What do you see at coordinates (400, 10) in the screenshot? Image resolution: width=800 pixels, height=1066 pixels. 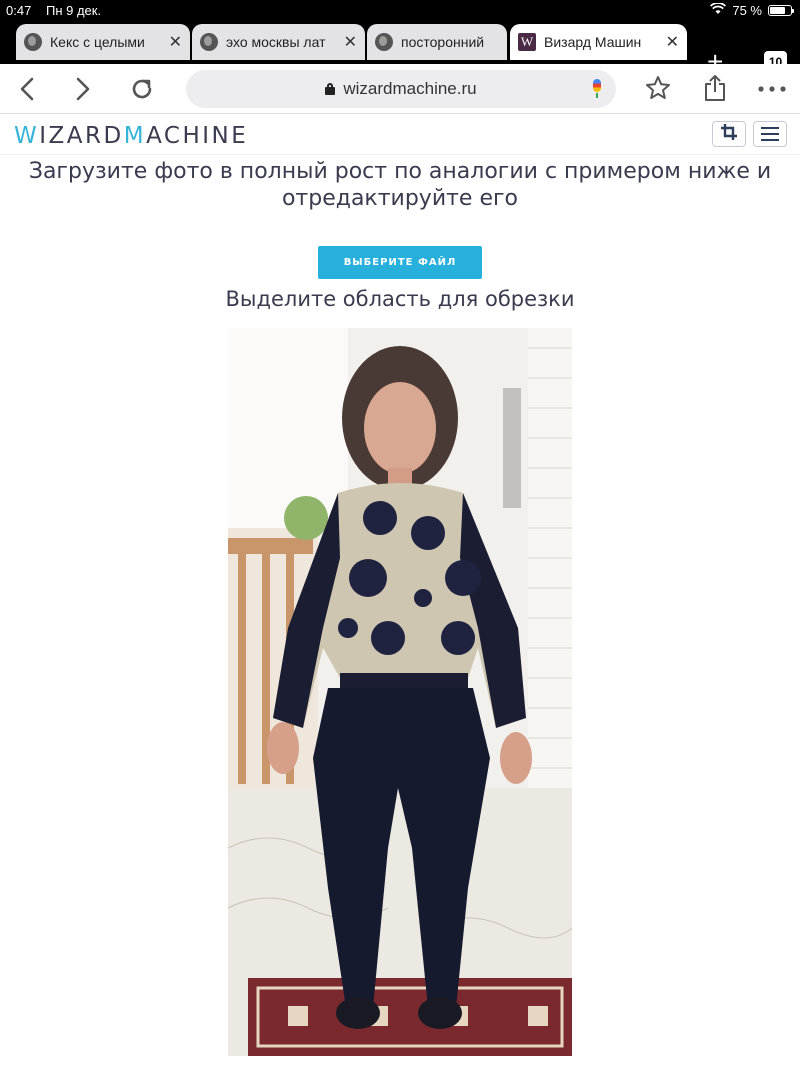 I see `status-bar: 0:47 Пн 9 дек. 75 %` at bounding box center [400, 10].